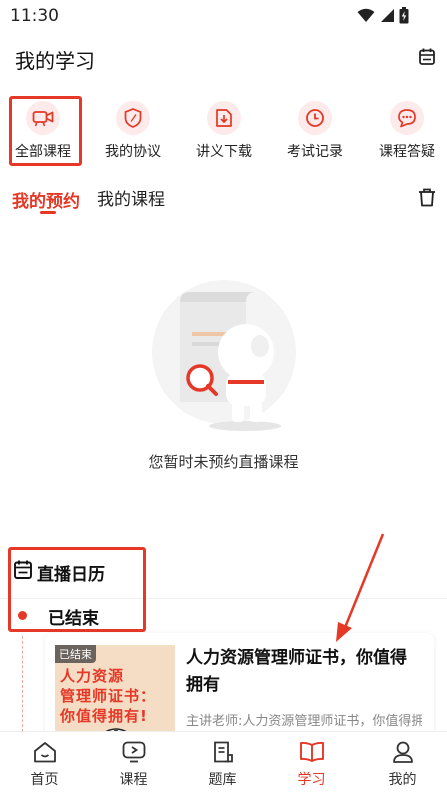 The width and height of the screenshot is (447, 795). I want to click on quick-nav-handout-download: 讲义下载, so click(224, 133).